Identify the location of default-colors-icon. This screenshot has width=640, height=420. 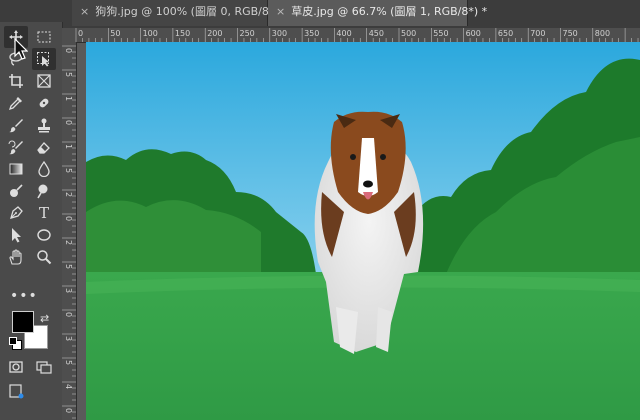
(15, 343).